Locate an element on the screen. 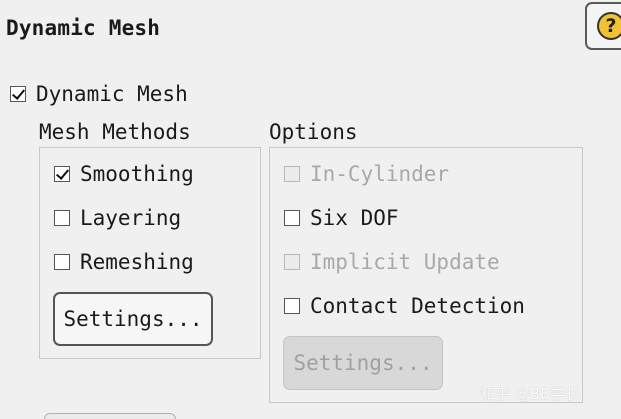  options-title: Options is located at coordinates (313, 132).